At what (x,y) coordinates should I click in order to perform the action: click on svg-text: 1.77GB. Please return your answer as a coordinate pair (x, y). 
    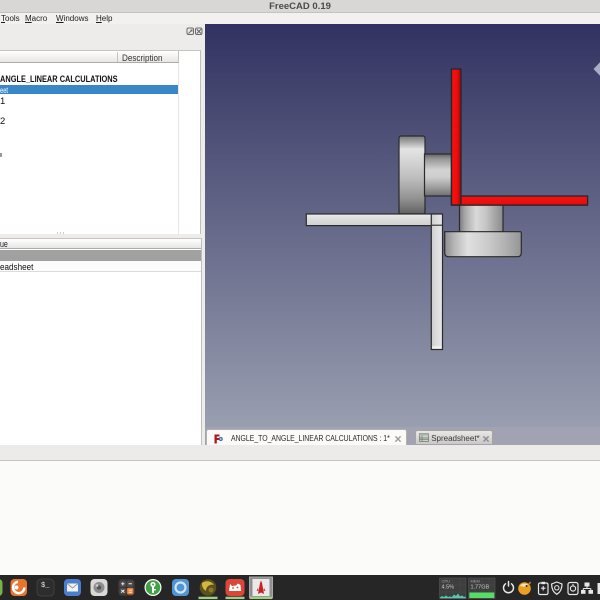
    Looking at the image, I should click on (480, 588).